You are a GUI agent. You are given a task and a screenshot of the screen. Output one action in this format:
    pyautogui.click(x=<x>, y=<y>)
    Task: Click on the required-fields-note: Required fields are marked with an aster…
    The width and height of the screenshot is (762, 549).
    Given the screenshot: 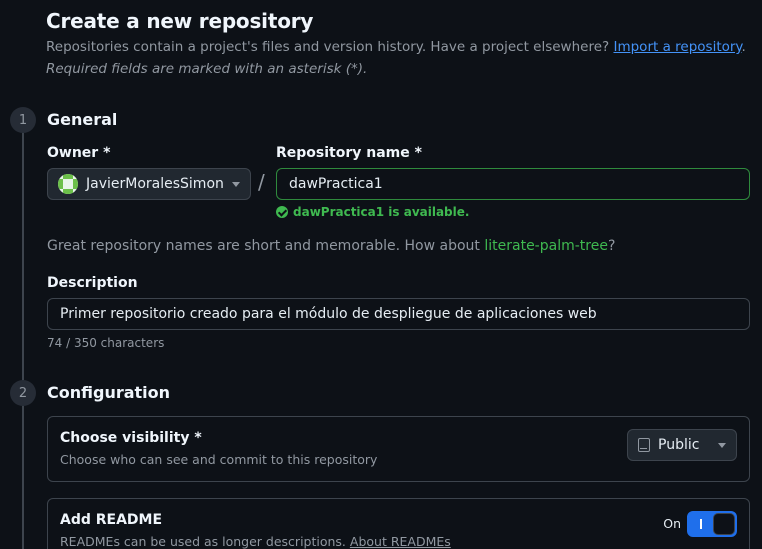 What is the action you would take?
    pyautogui.click(x=207, y=69)
    